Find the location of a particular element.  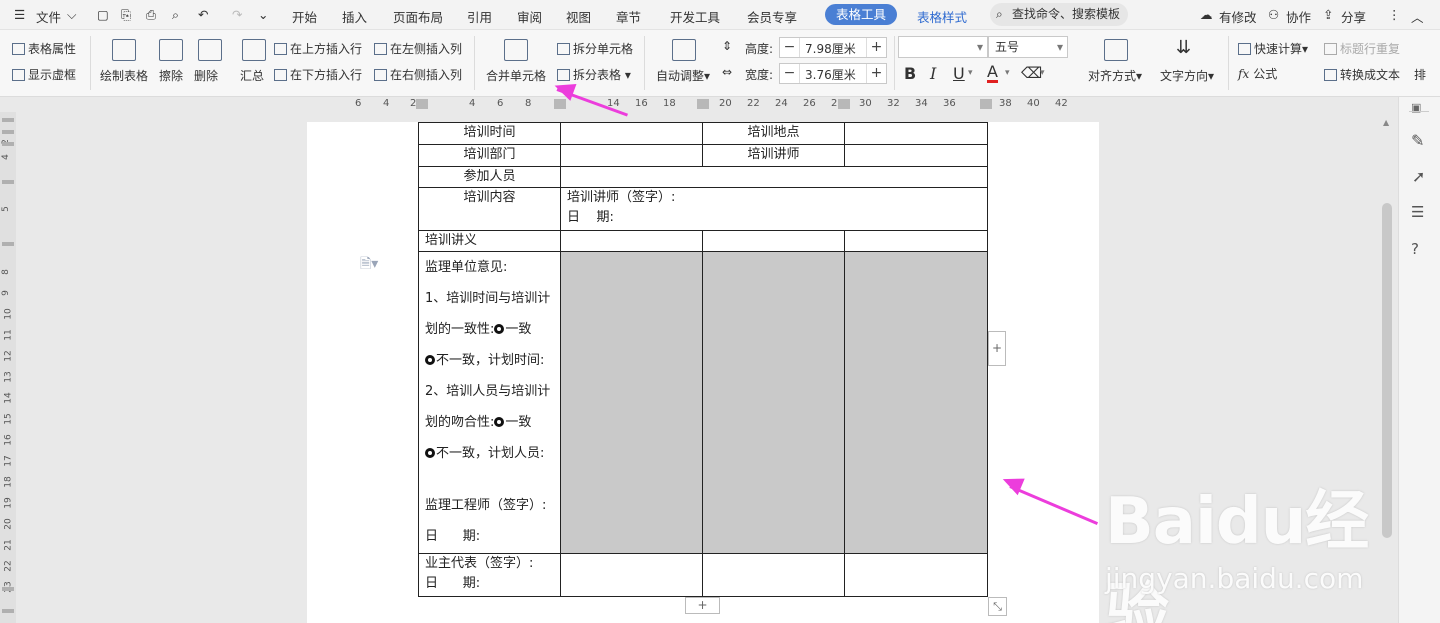

tab-insert: 插入 is located at coordinates (354, 16).